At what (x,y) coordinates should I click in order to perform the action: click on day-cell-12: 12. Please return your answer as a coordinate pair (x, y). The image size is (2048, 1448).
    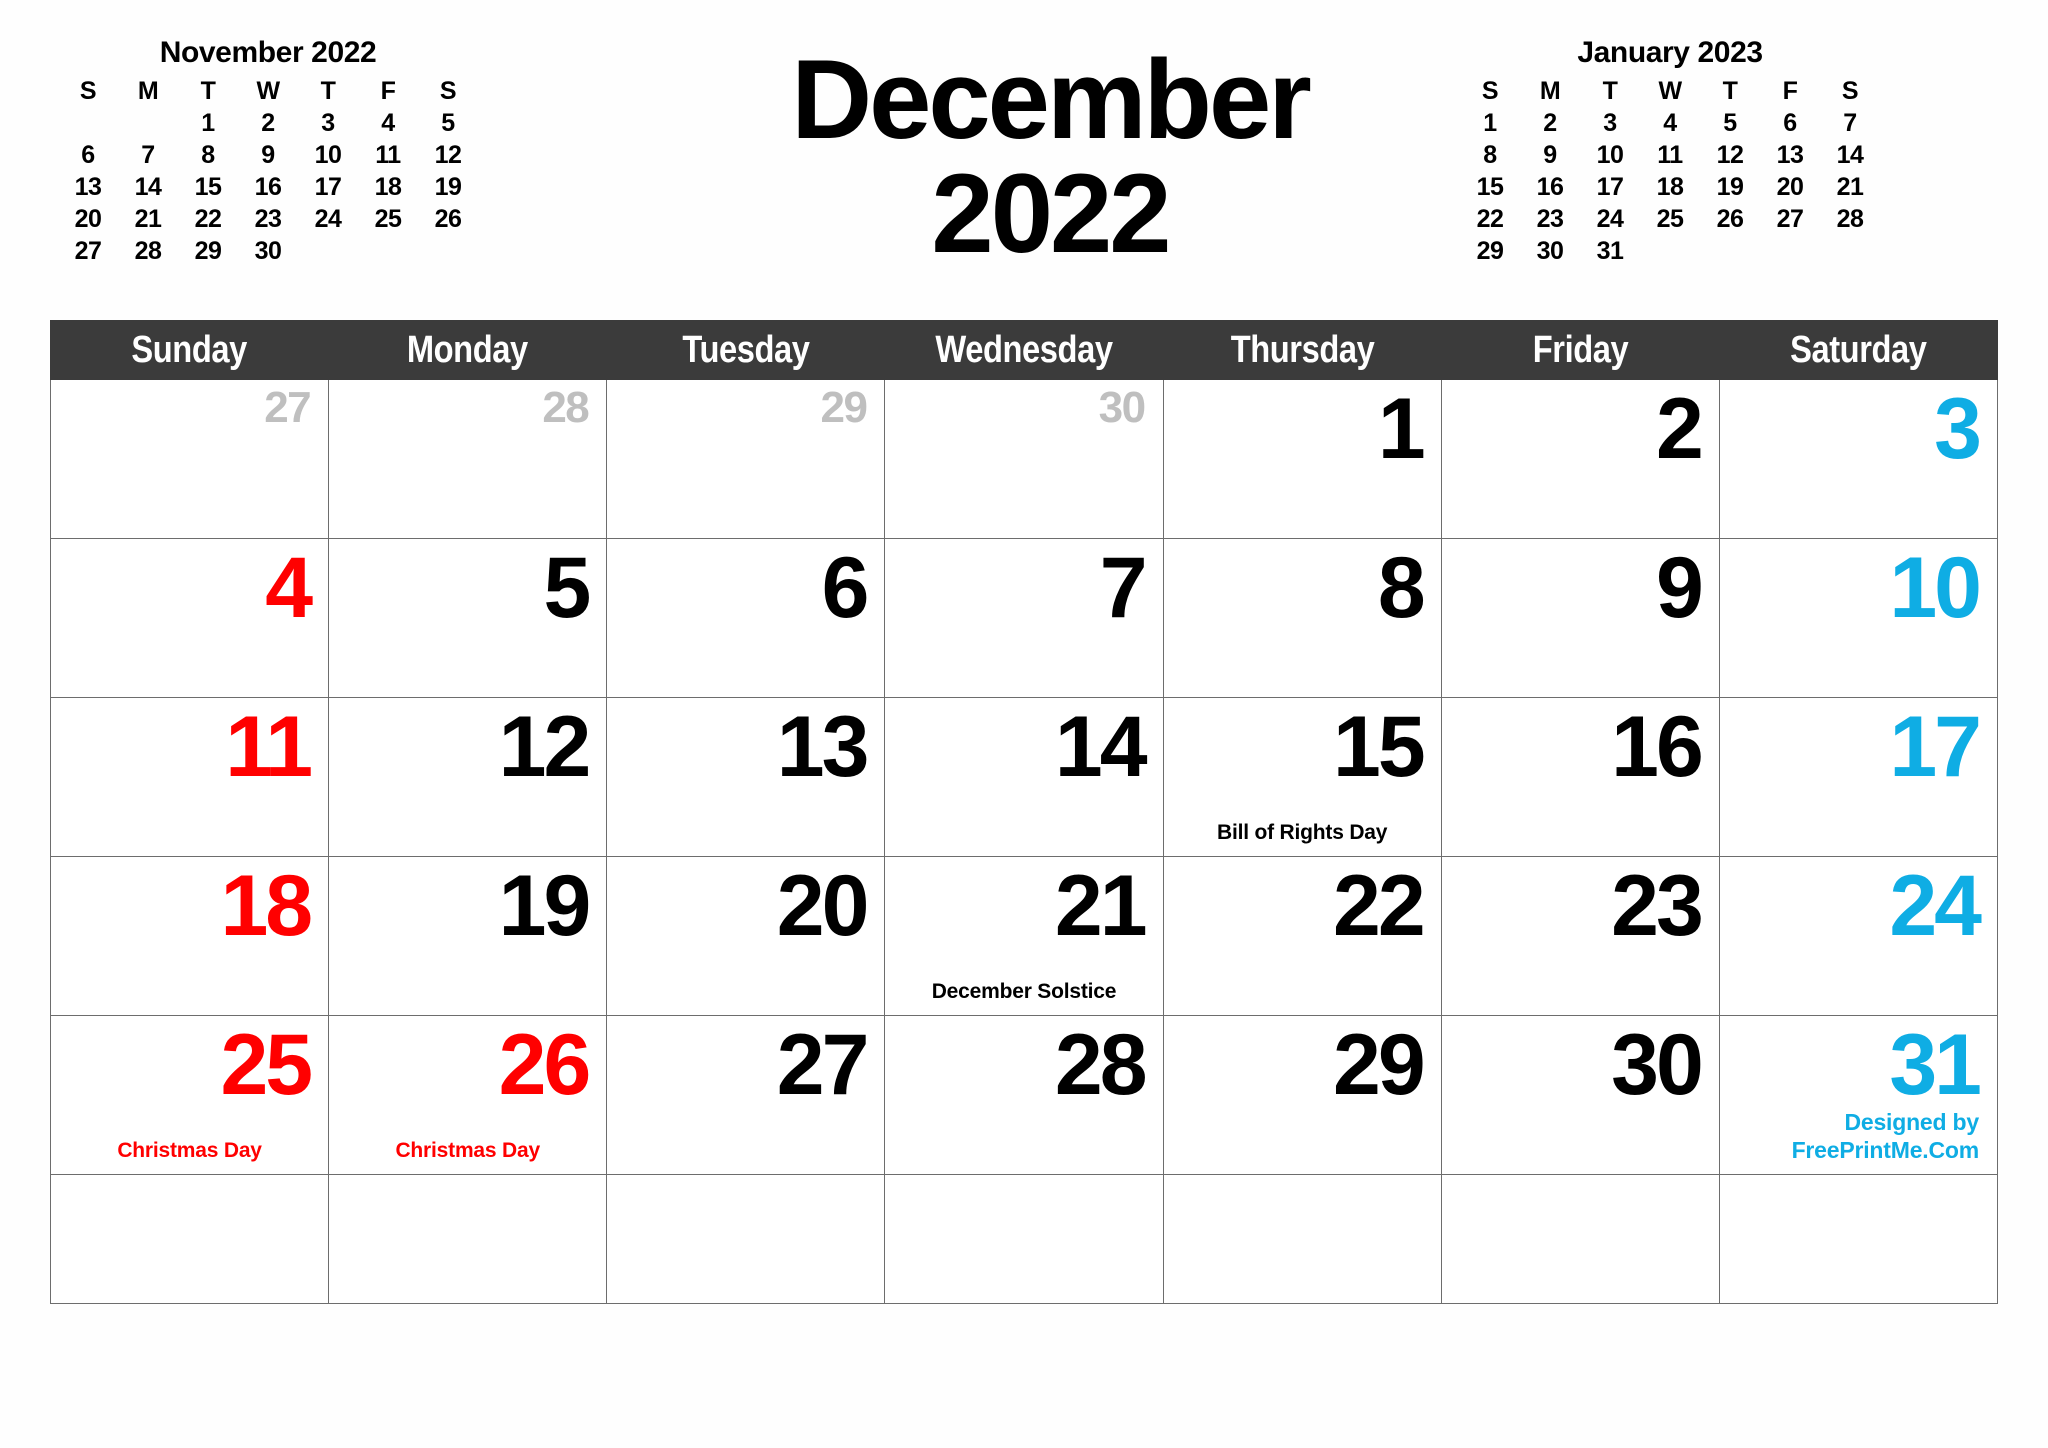
    Looking at the image, I should click on (468, 777).